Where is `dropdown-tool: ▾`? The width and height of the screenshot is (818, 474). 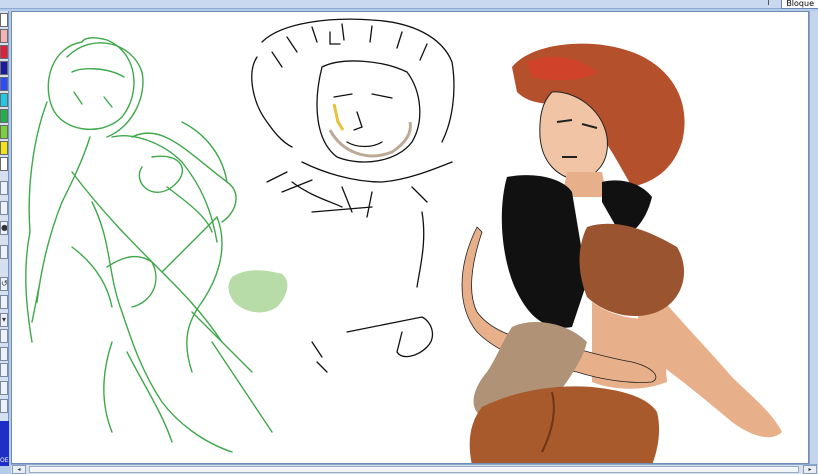
dropdown-tool: ▾ is located at coordinates (4, 320).